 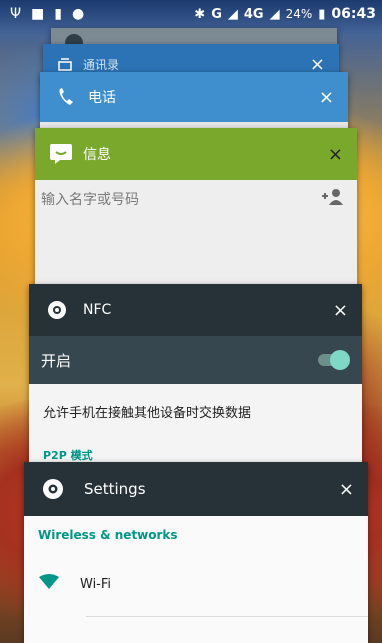 I want to click on wifi-icon, so click(x=49, y=584).